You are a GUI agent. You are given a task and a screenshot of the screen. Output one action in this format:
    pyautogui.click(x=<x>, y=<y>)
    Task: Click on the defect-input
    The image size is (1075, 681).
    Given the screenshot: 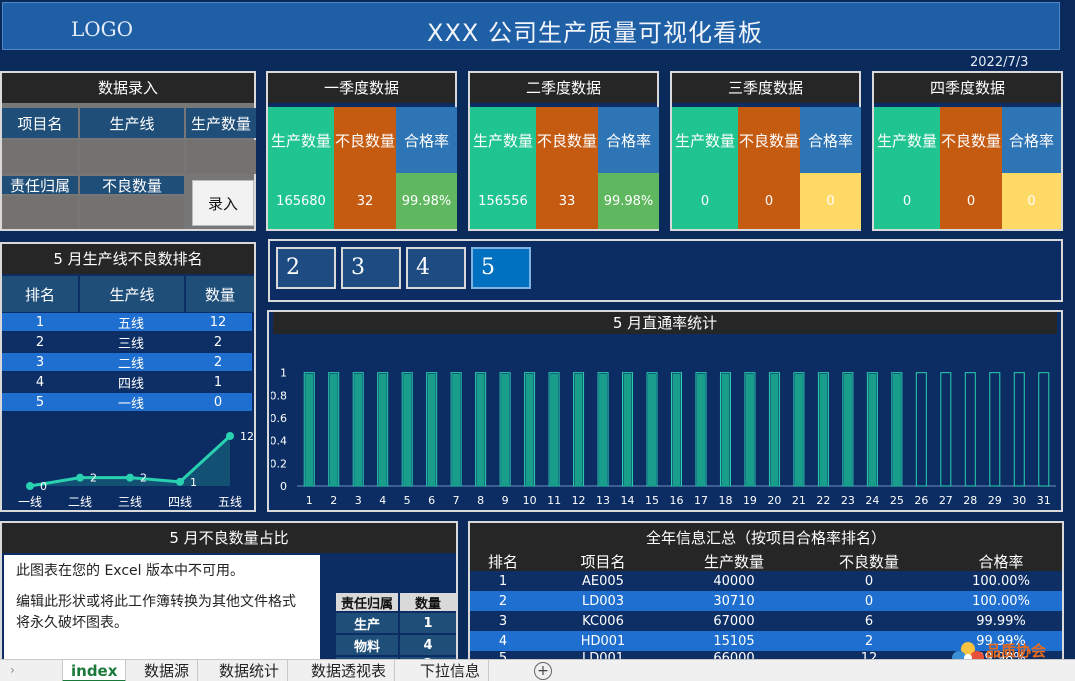 What is the action you would take?
    pyautogui.click(x=132, y=212)
    